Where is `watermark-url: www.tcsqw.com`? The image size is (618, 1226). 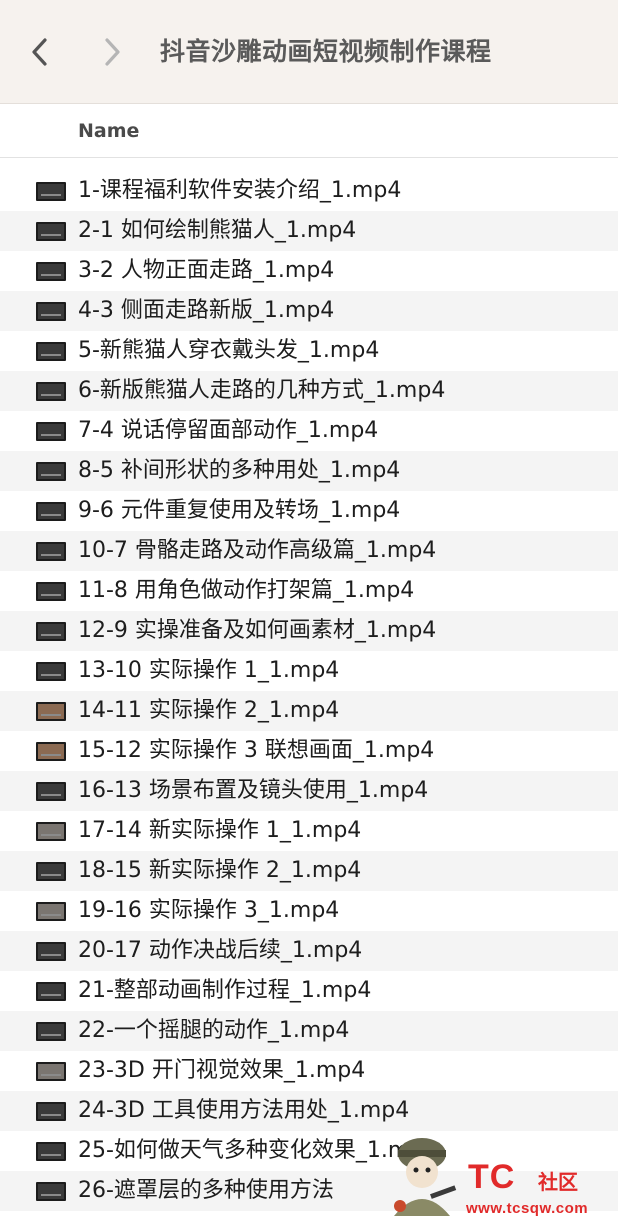
watermark-url: www.tcsqw.com is located at coordinates (527, 1208).